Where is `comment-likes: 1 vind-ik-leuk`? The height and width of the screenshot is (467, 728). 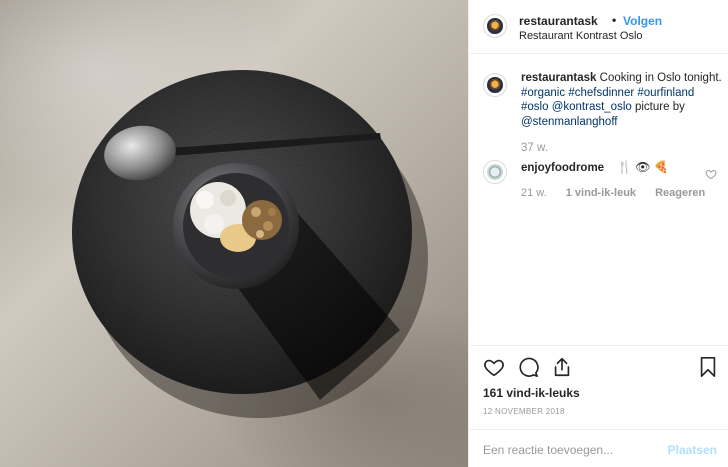 comment-likes: 1 vind-ik-leuk is located at coordinates (601, 193).